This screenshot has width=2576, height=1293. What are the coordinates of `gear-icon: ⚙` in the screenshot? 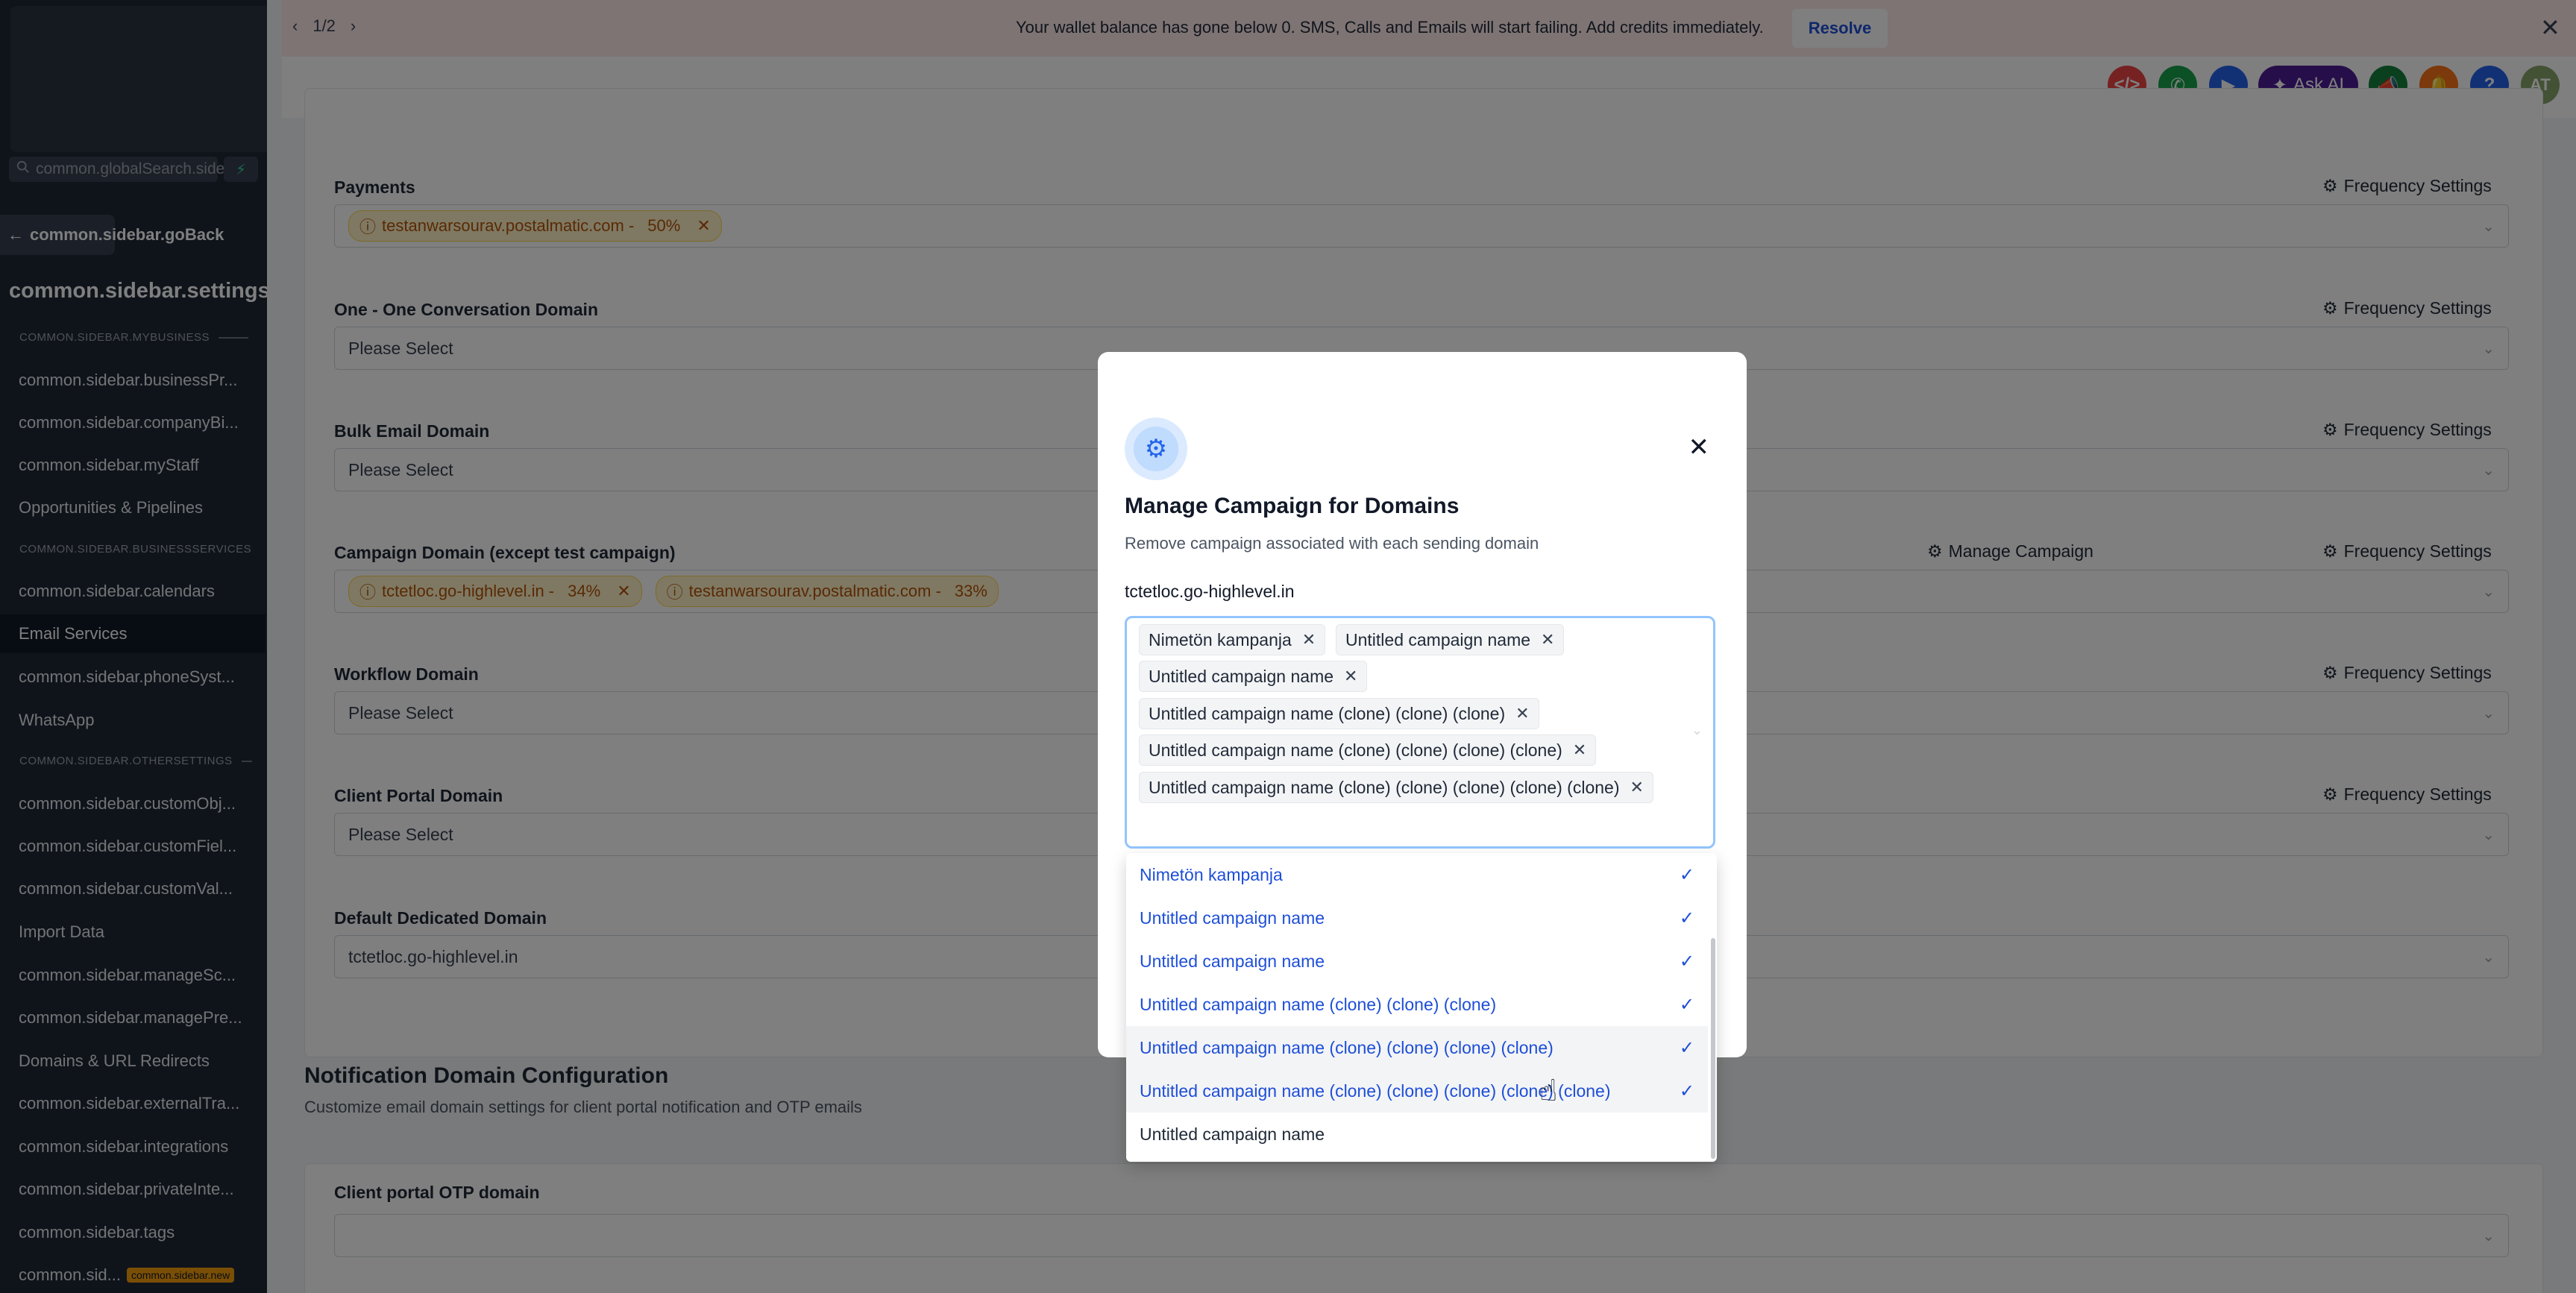 It's located at (1156, 449).